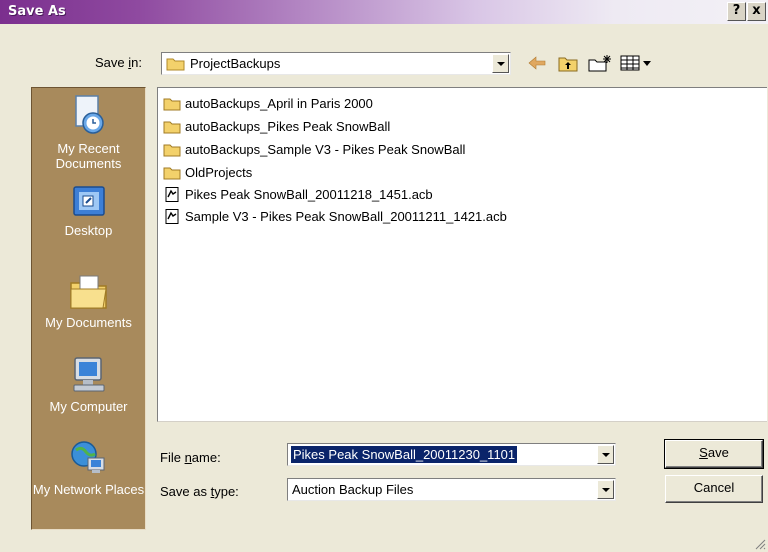 The height and width of the screenshot is (552, 768). What do you see at coordinates (600, 63) in the screenshot?
I see `new-folder-icon` at bounding box center [600, 63].